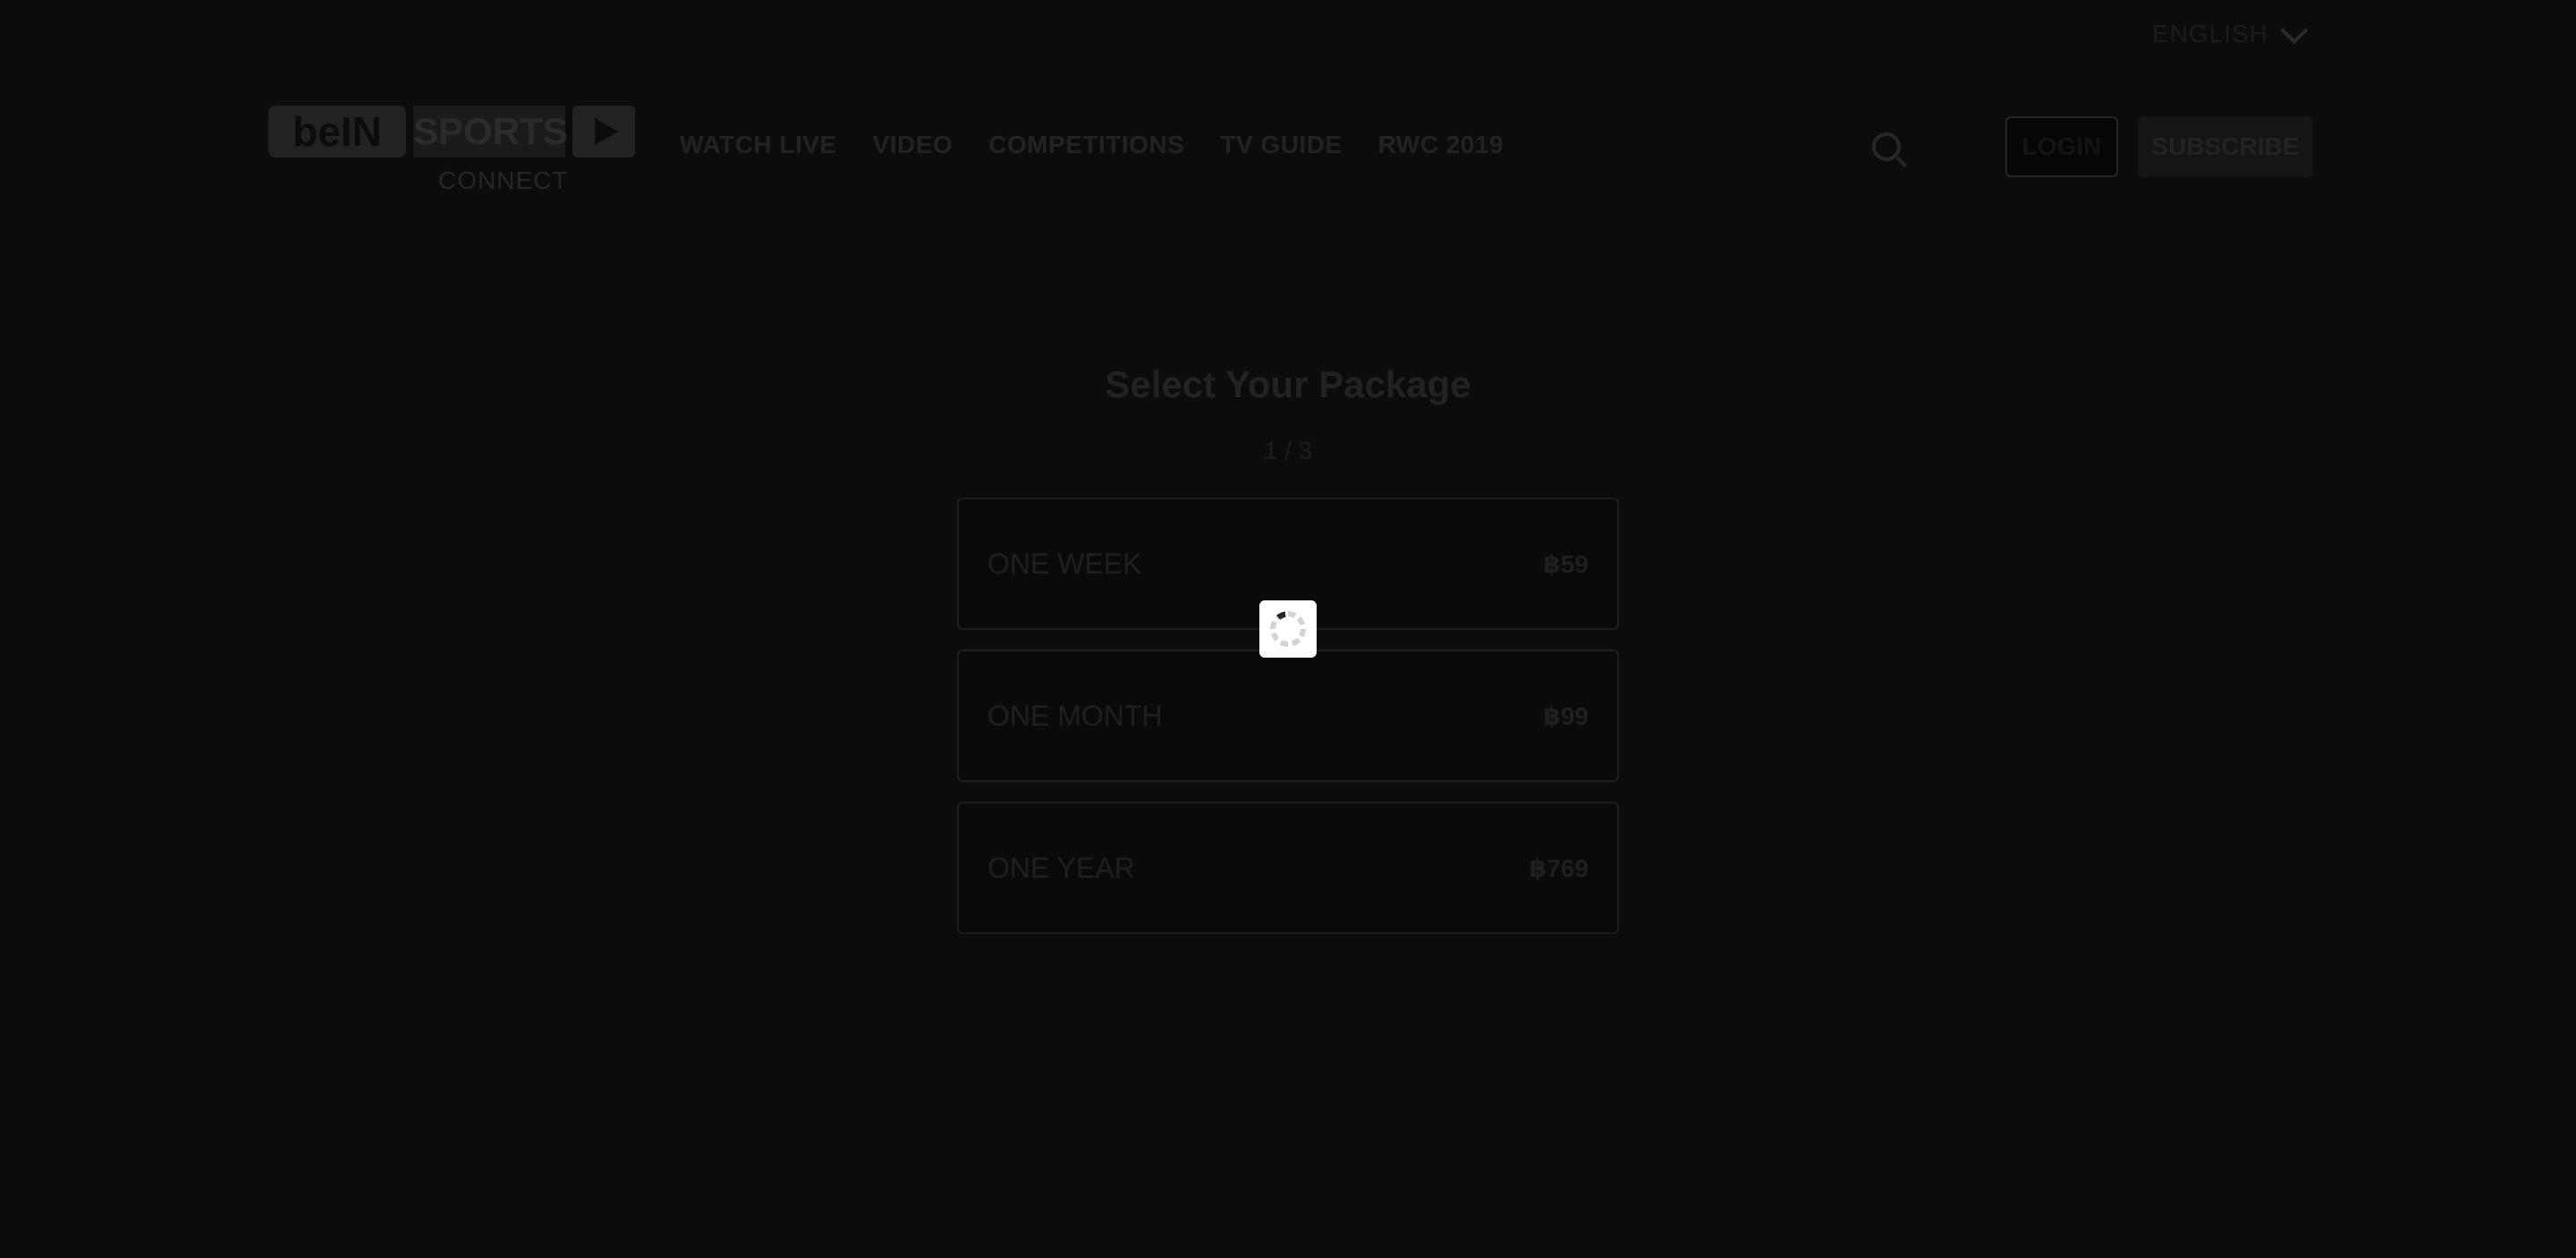  What do you see at coordinates (1441, 145) in the screenshot?
I see `nav-item-rwc-2019: RWC 2019` at bounding box center [1441, 145].